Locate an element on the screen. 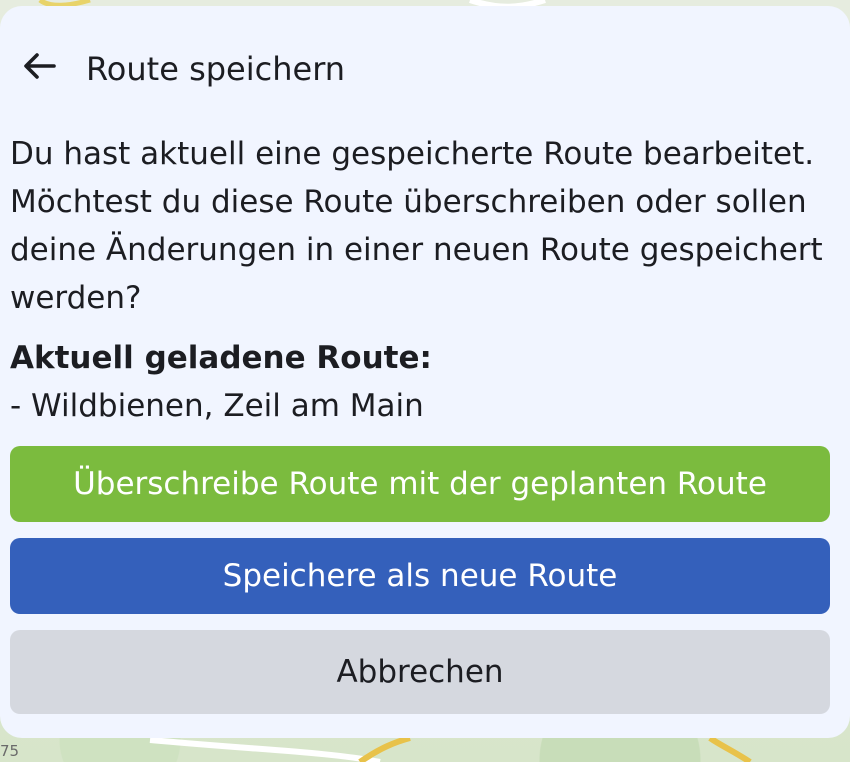 This screenshot has height=762, width=850. cancel-button: Abbrechen is located at coordinates (420, 672).